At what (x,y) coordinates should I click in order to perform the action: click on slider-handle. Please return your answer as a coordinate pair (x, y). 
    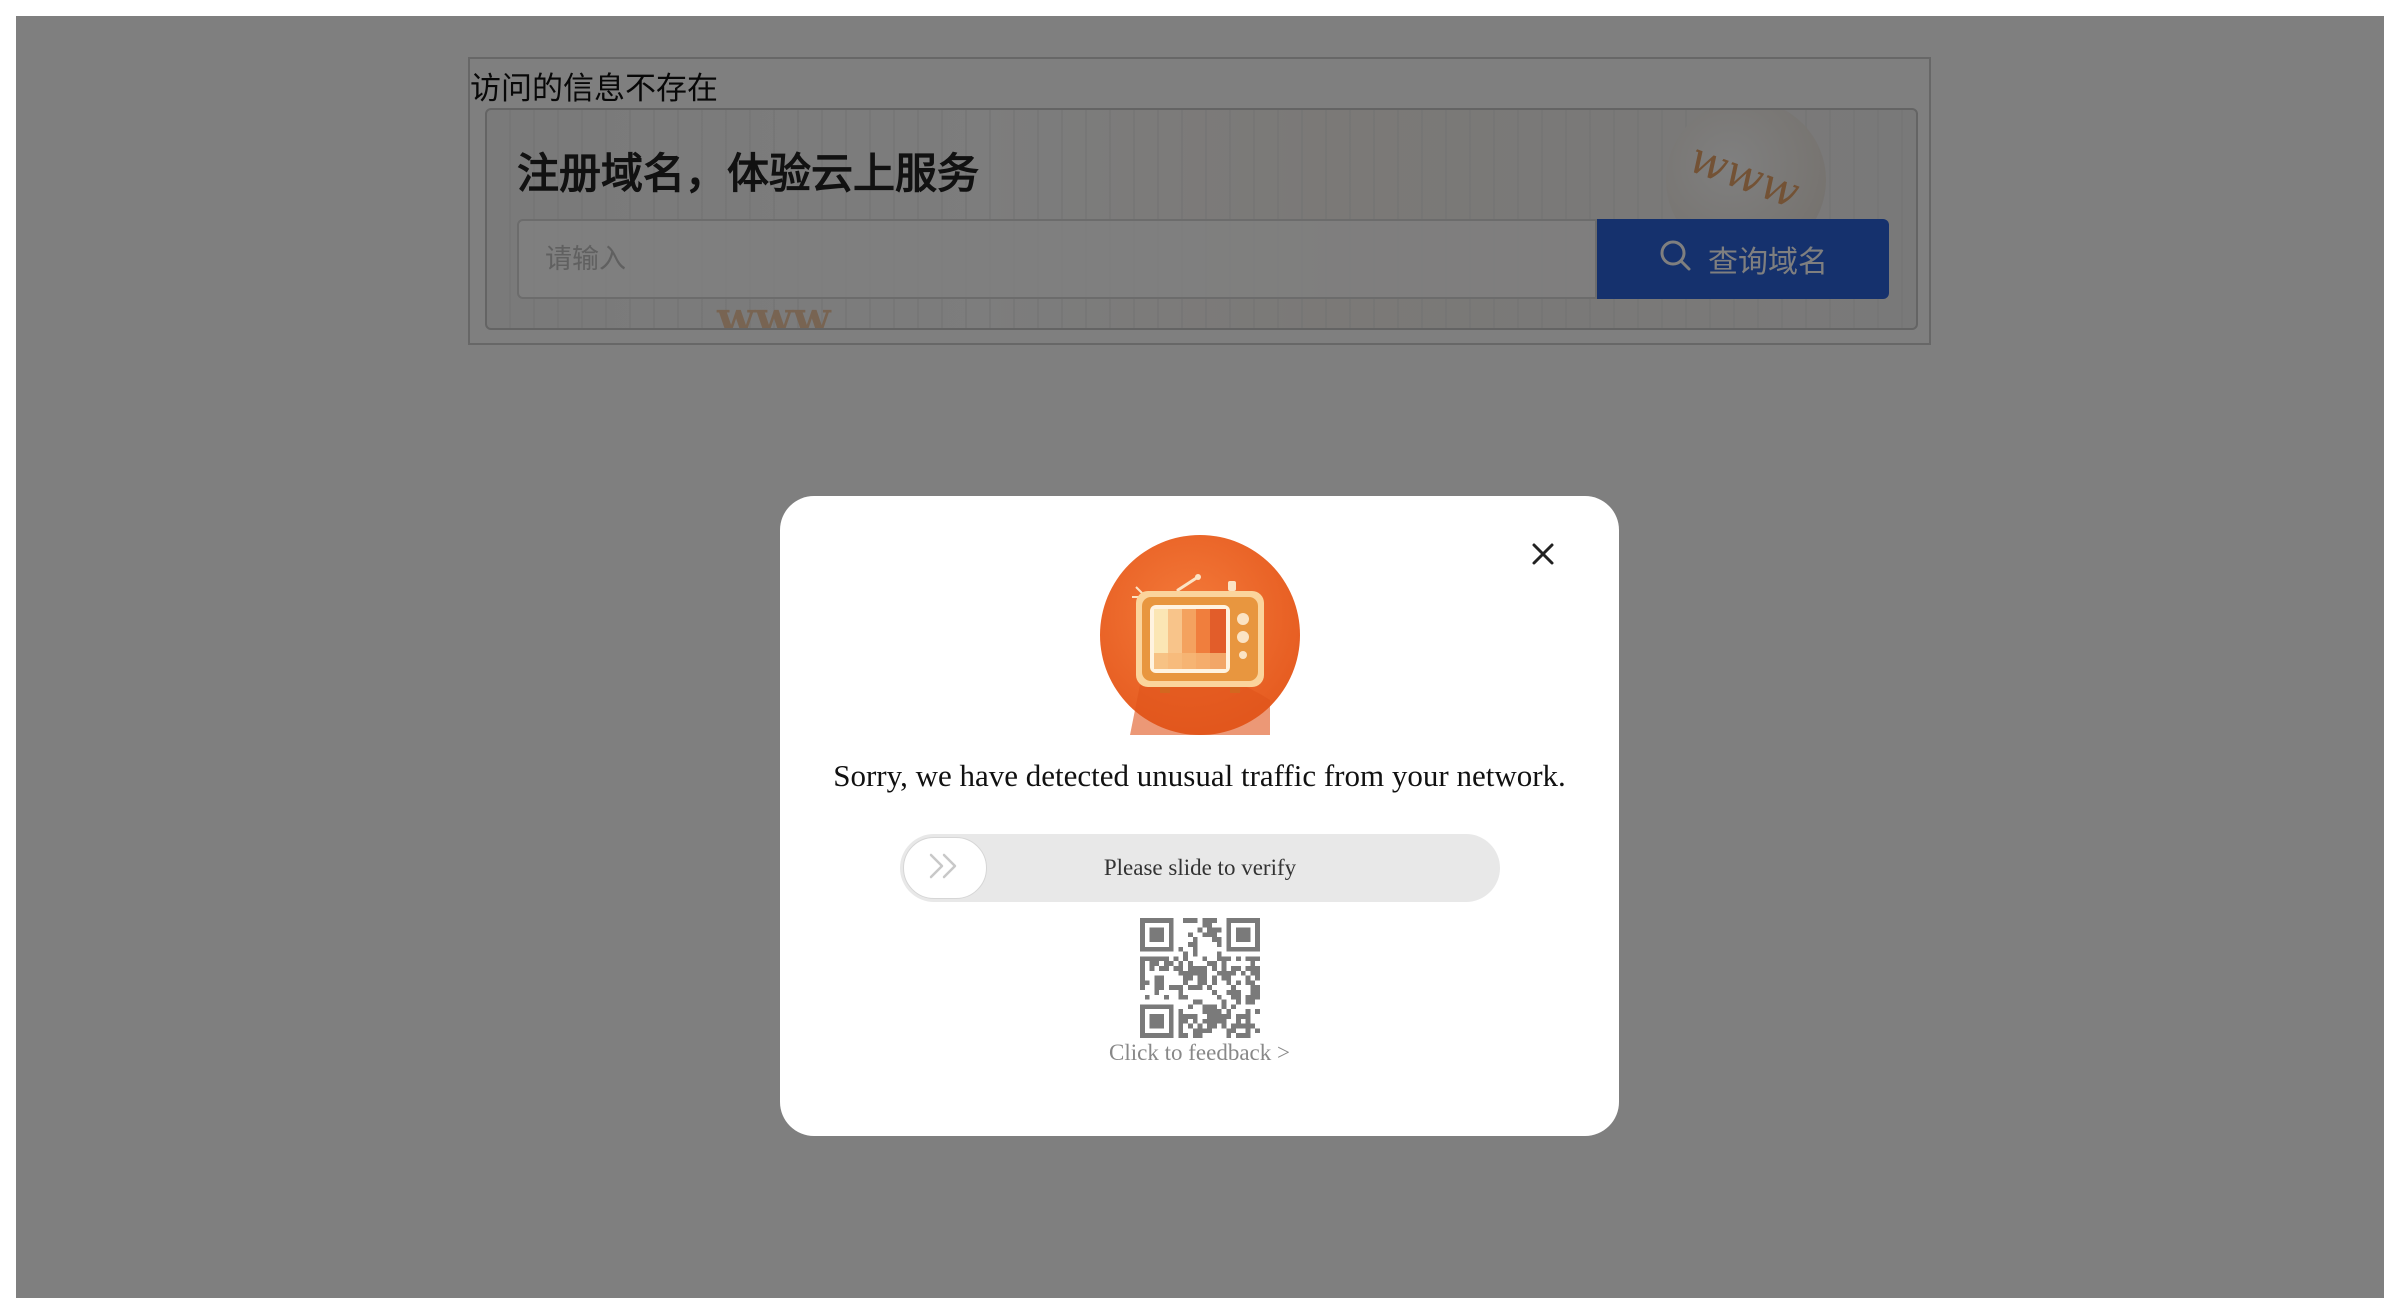
    Looking at the image, I should click on (945, 868).